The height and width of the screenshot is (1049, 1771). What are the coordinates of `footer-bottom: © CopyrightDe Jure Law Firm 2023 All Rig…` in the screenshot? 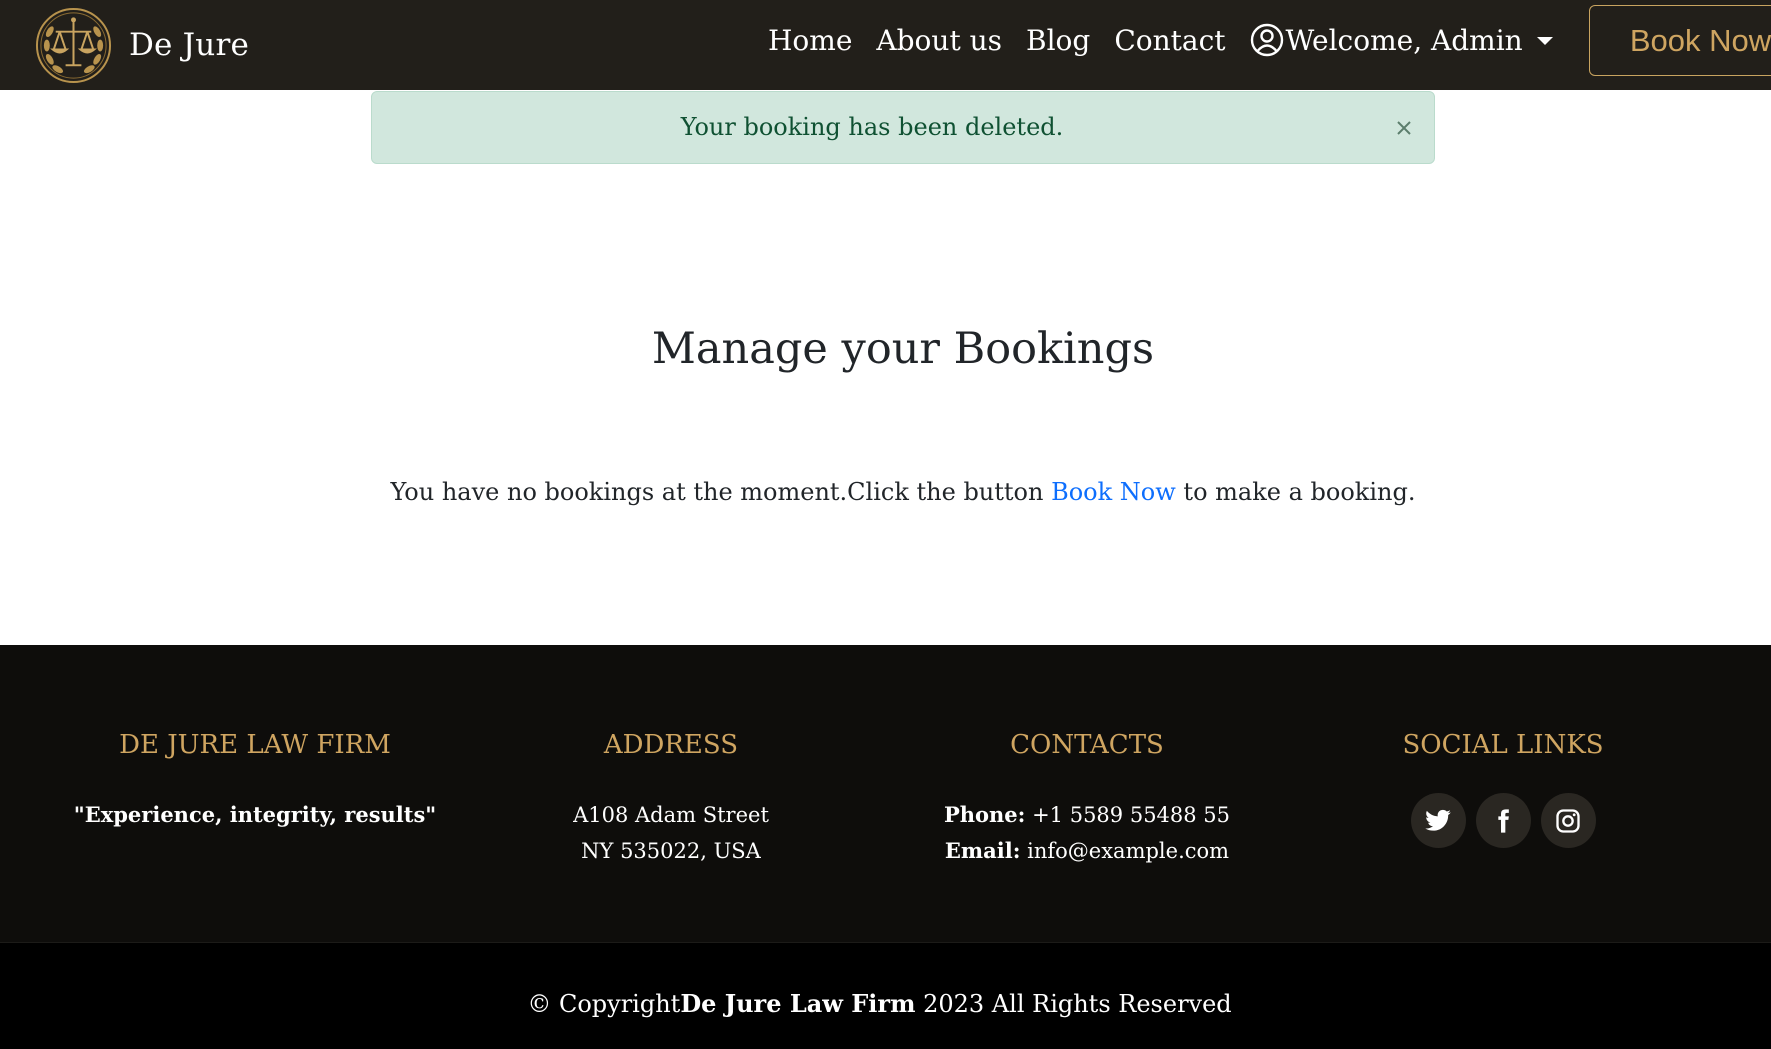 It's located at (885, 995).